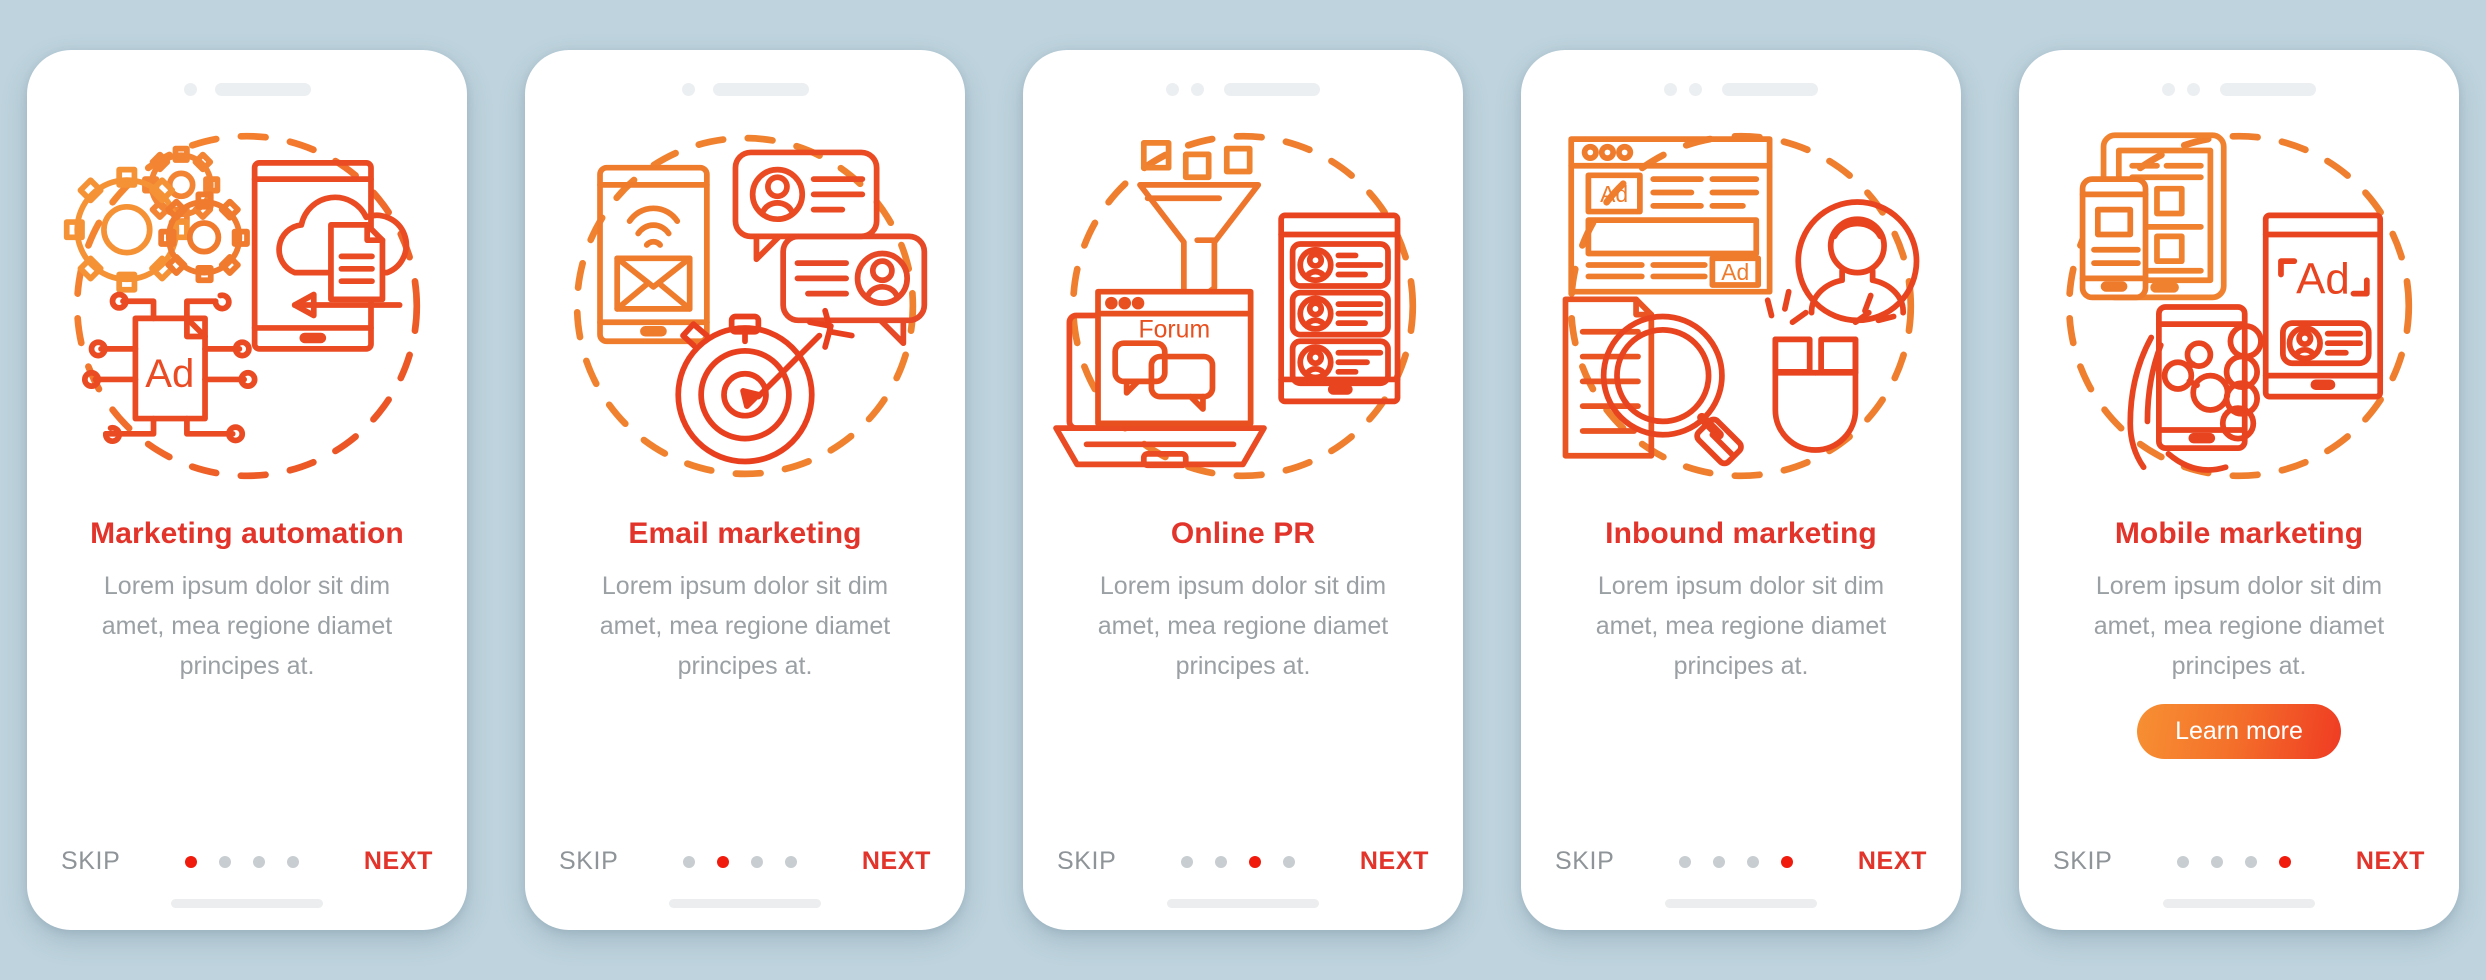 This screenshot has width=2486, height=980. I want to click on illustration-tablet-phone-hand-ad-screen: Ad, so click(2239, 306).